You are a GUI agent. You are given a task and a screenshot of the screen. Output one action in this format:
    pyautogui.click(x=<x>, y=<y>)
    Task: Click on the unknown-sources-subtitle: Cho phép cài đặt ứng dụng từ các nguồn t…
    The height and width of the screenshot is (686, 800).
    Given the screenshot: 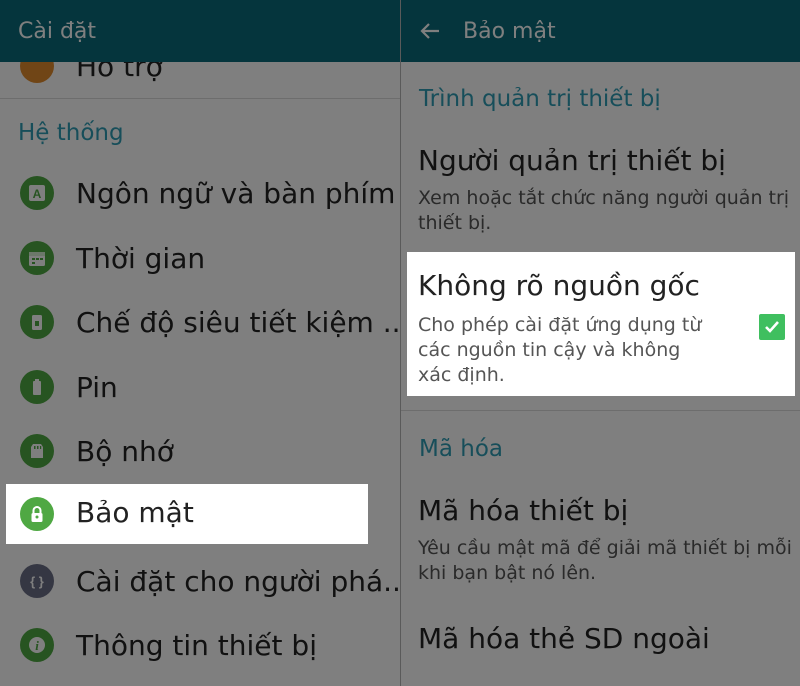 What is the action you would take?
    pyautogui.click(x=560, y=350)
    